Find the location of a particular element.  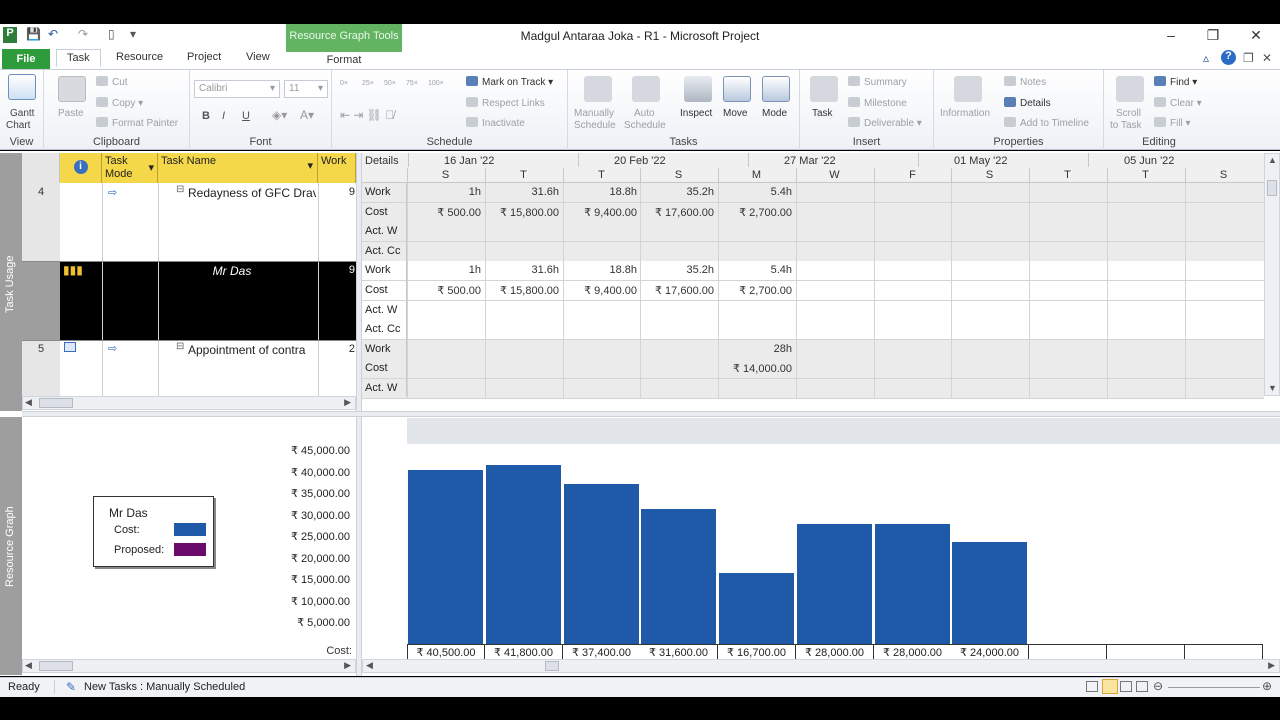

manually-schedule-label2: Schedule is located at coordinates (595, 125).